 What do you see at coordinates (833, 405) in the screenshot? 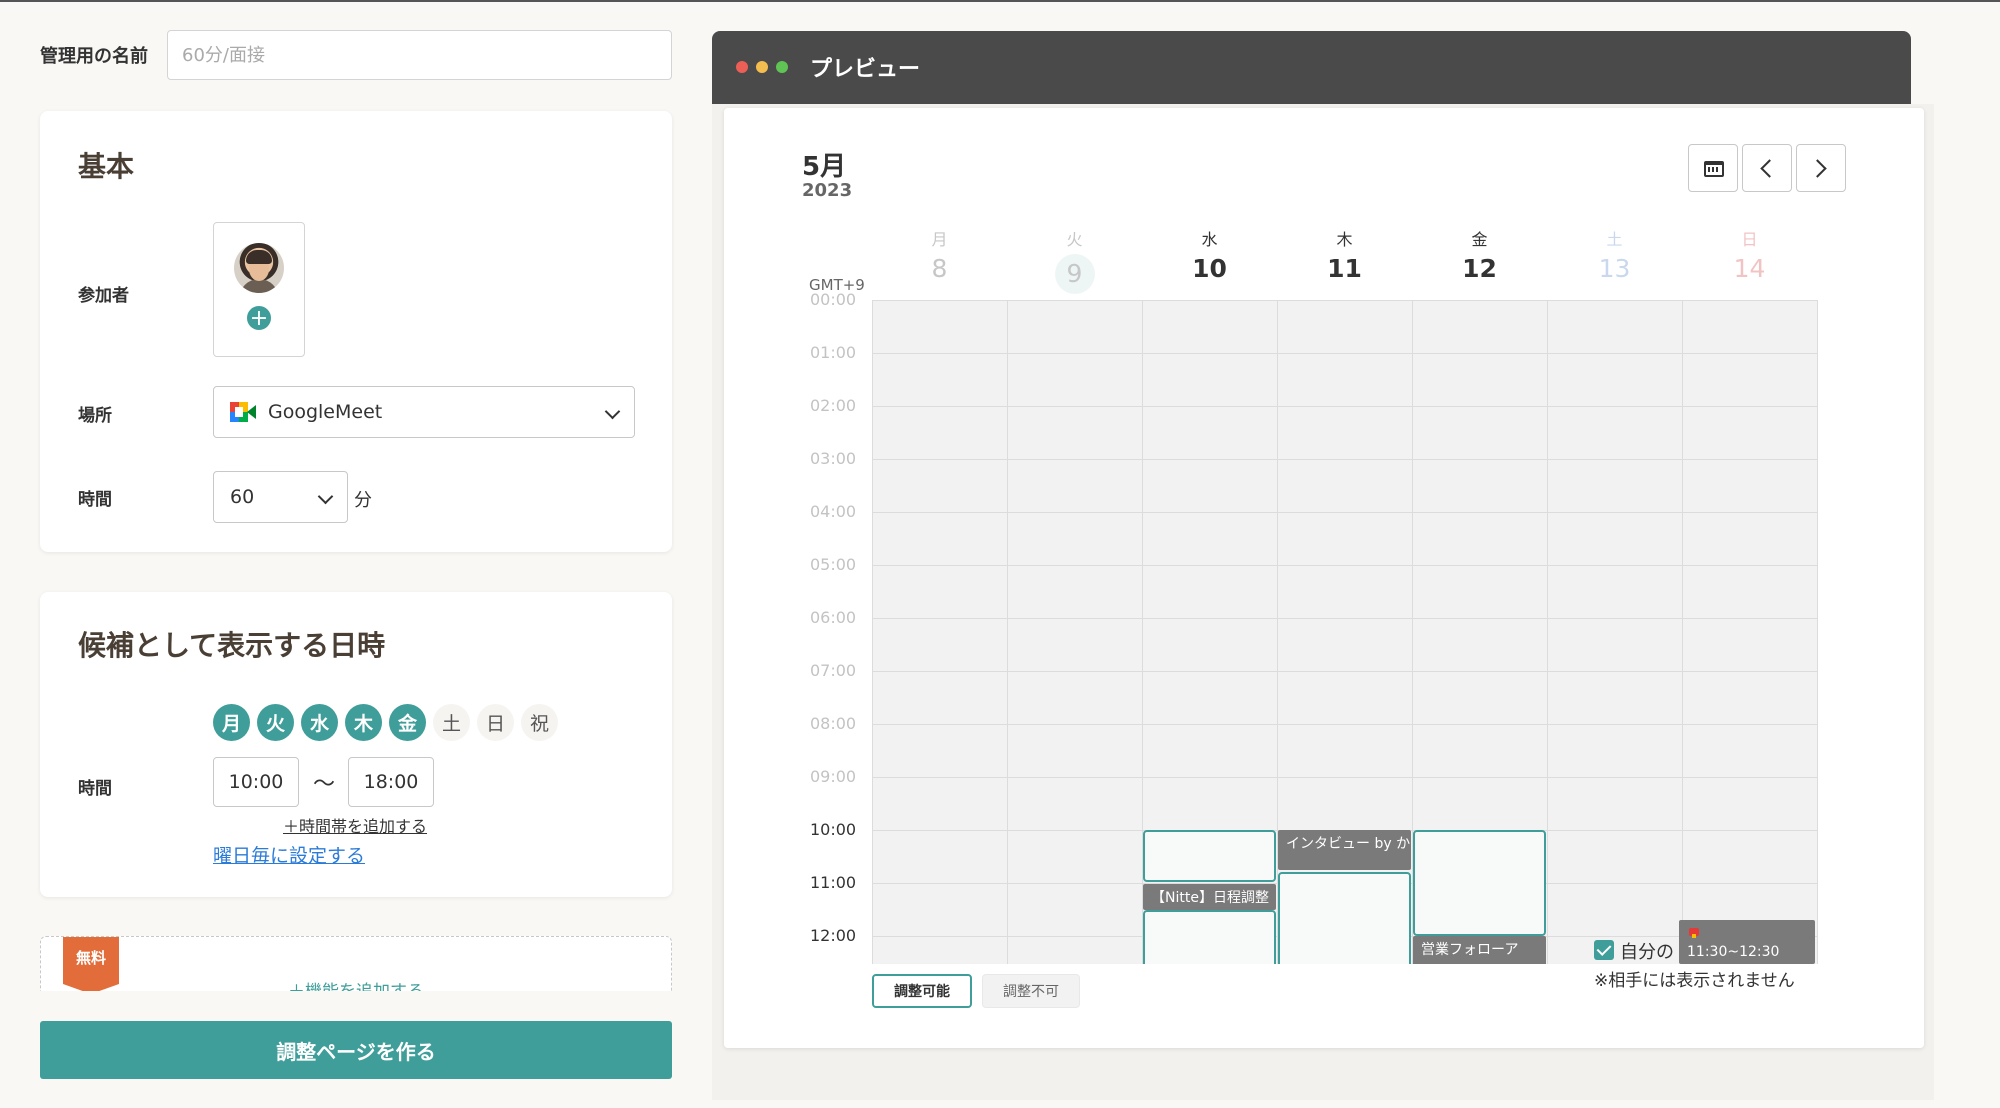
I see `hour-label: 02:00` at bounding box center [833, 405].